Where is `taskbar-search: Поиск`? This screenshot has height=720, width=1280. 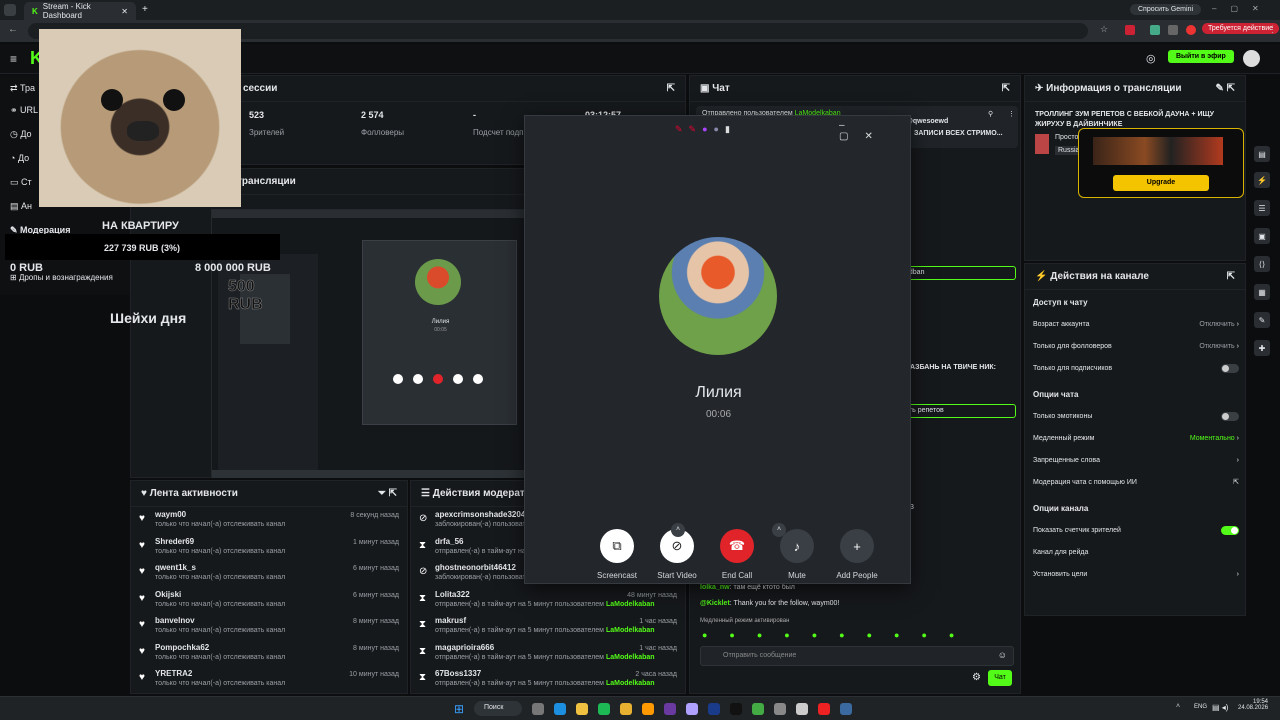
taskbar-search: Поиск is located at coordinates (498, 708).